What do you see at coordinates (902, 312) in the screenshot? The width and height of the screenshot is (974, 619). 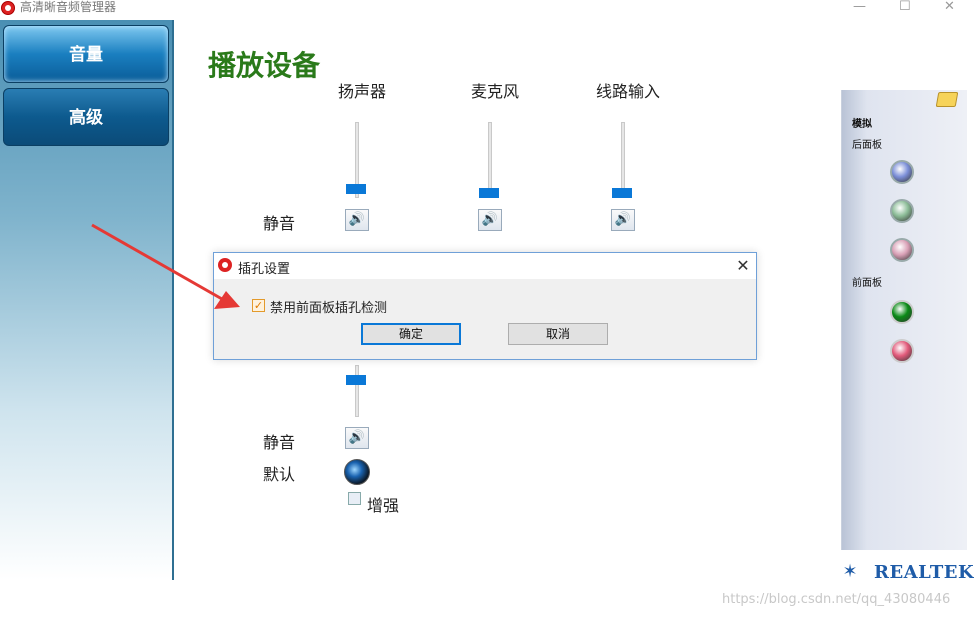 I see `front-green-jack-icon` at bounding box center [902, 312].